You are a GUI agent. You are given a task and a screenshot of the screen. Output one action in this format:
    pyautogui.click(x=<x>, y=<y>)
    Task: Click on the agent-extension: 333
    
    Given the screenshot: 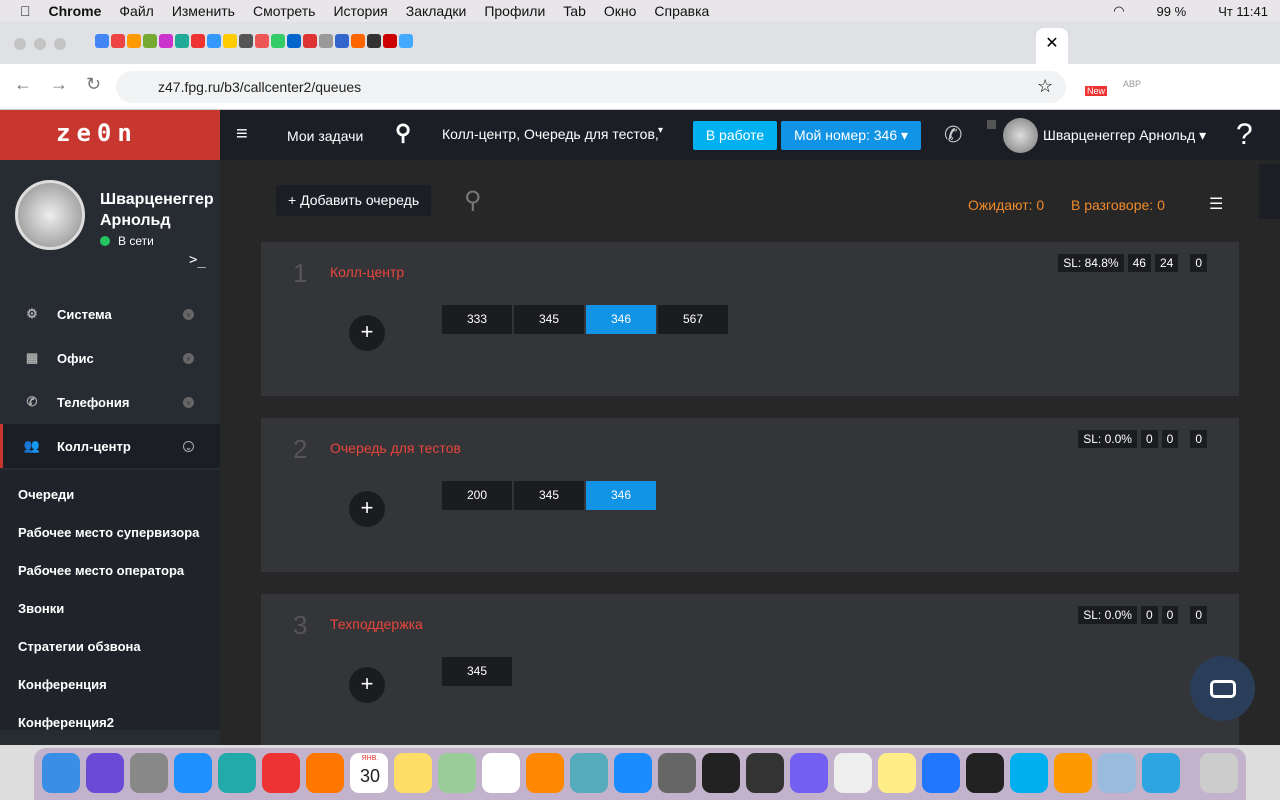 What is the action you would take?
    pyautogui.click(x=477, y=319)
    